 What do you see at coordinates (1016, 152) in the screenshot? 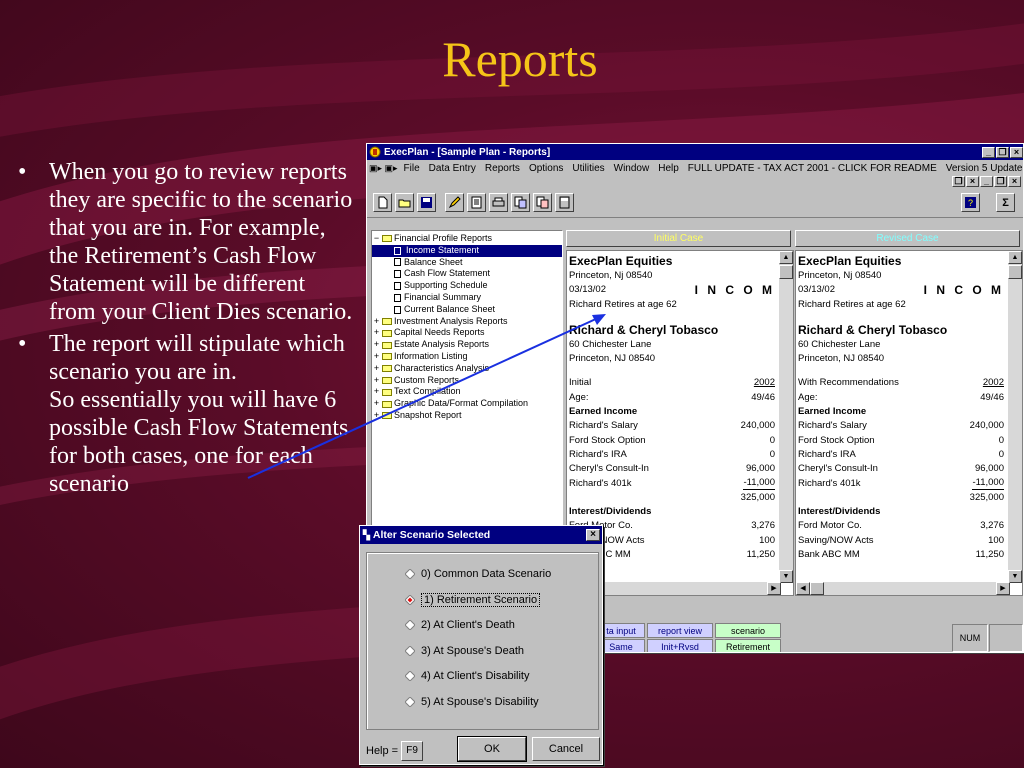
I see `close-button: ×` at bounding box center [1016, 152].